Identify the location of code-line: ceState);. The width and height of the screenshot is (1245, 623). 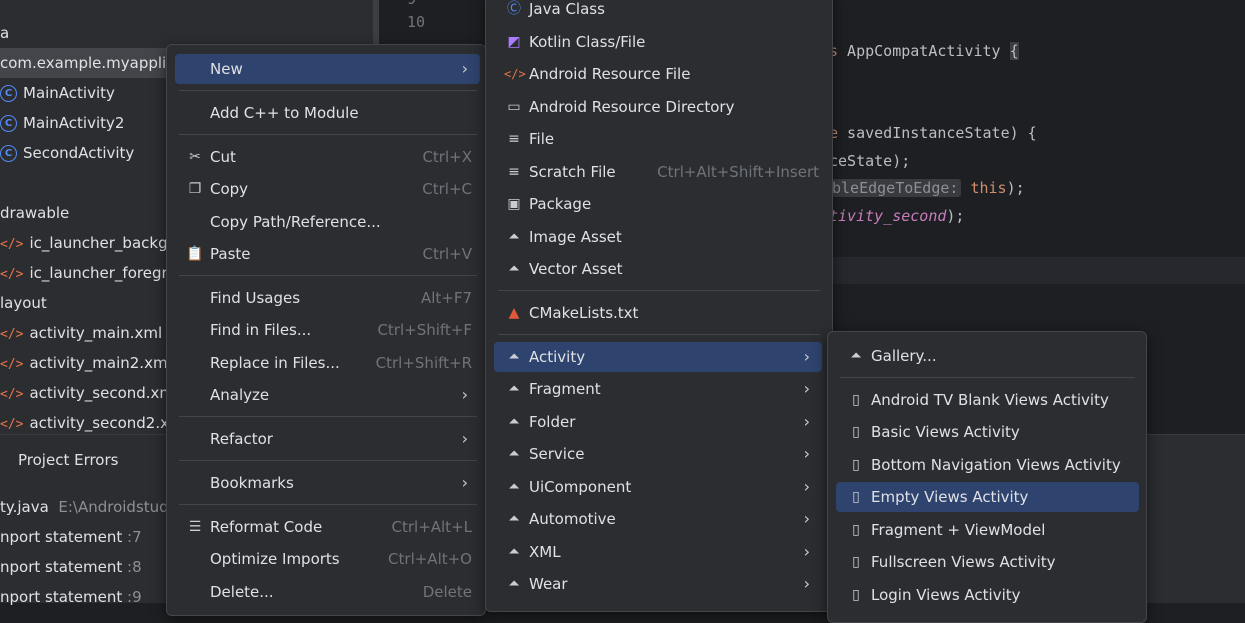
(870, 161).